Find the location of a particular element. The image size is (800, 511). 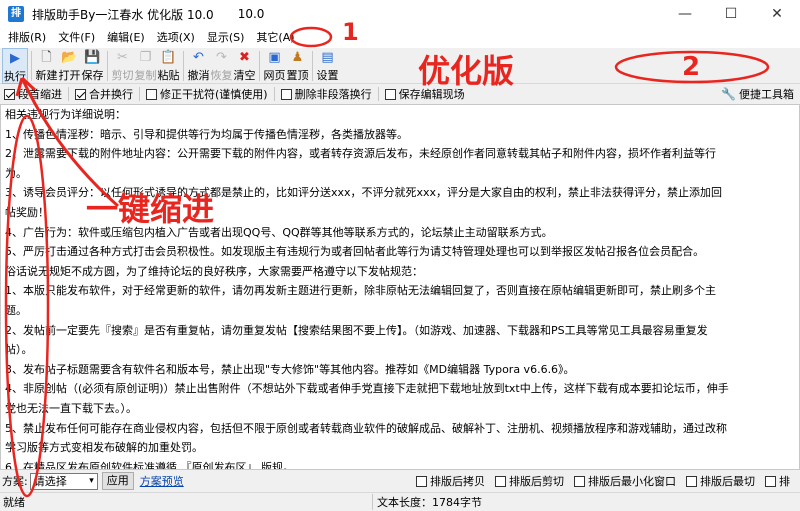

annotation-one-click-indent: 一键缩进 is located at coordinates (150, 209).